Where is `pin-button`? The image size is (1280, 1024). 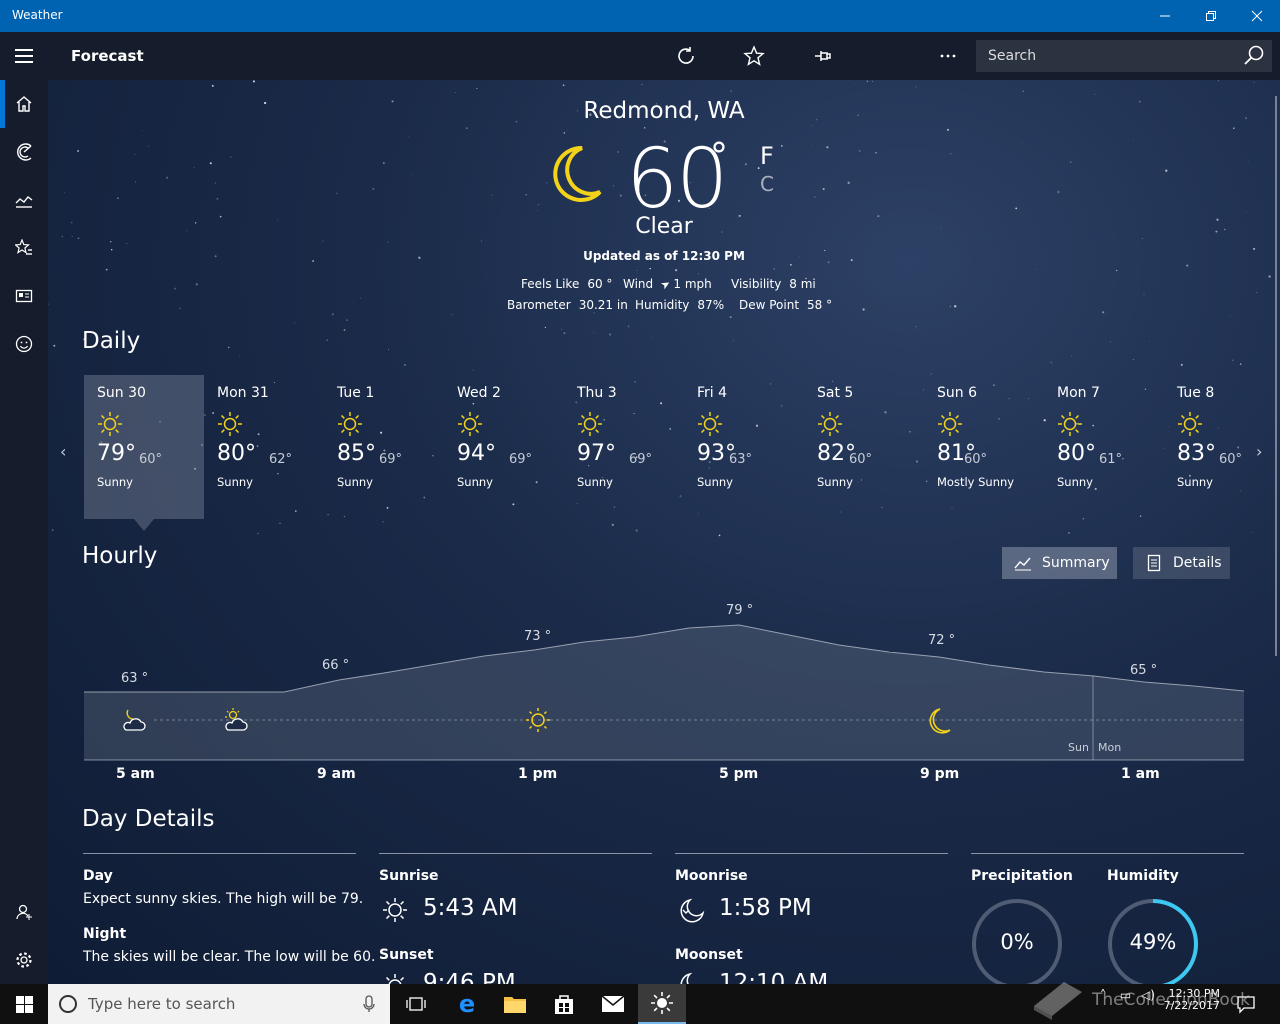 pin-button is located at coordinates (822, 56).